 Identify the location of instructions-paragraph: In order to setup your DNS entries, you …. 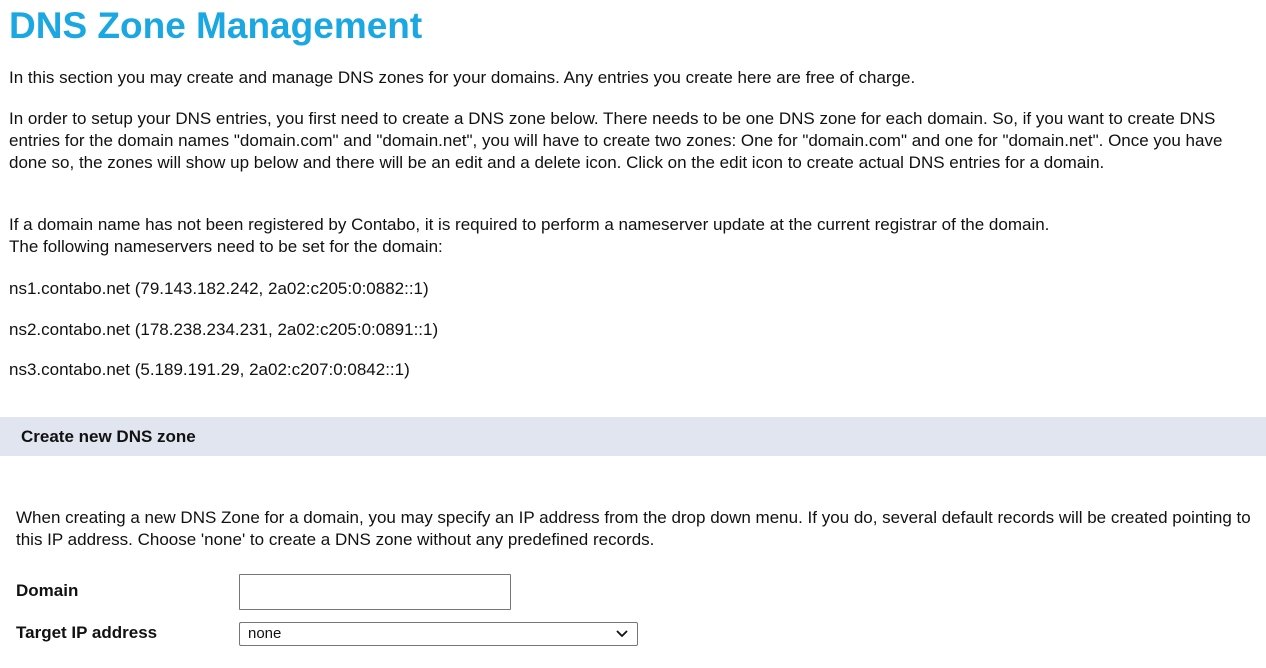
(616, 140).